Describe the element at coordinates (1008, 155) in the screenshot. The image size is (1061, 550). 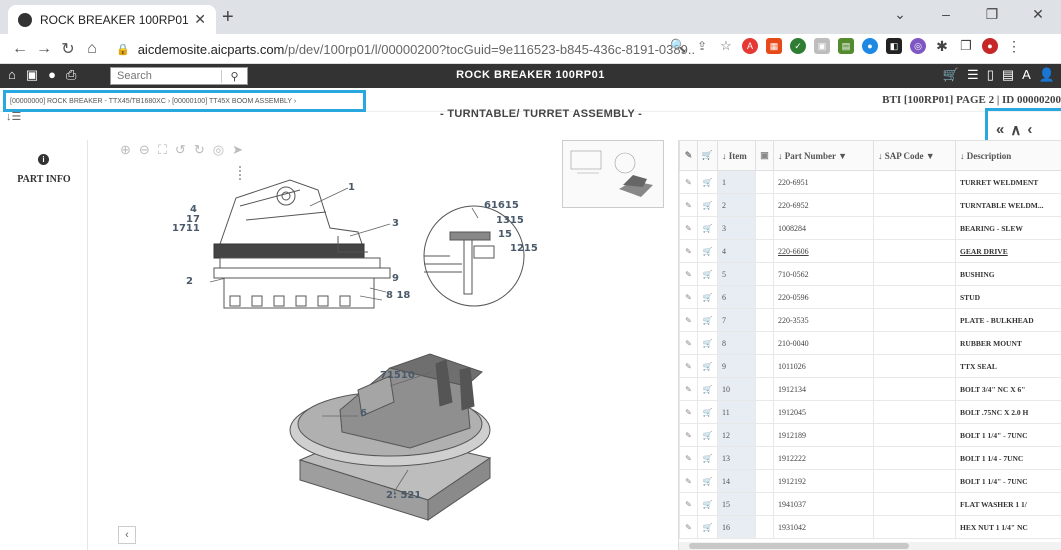
I see `description-column-header: ↓ Description` at that location.